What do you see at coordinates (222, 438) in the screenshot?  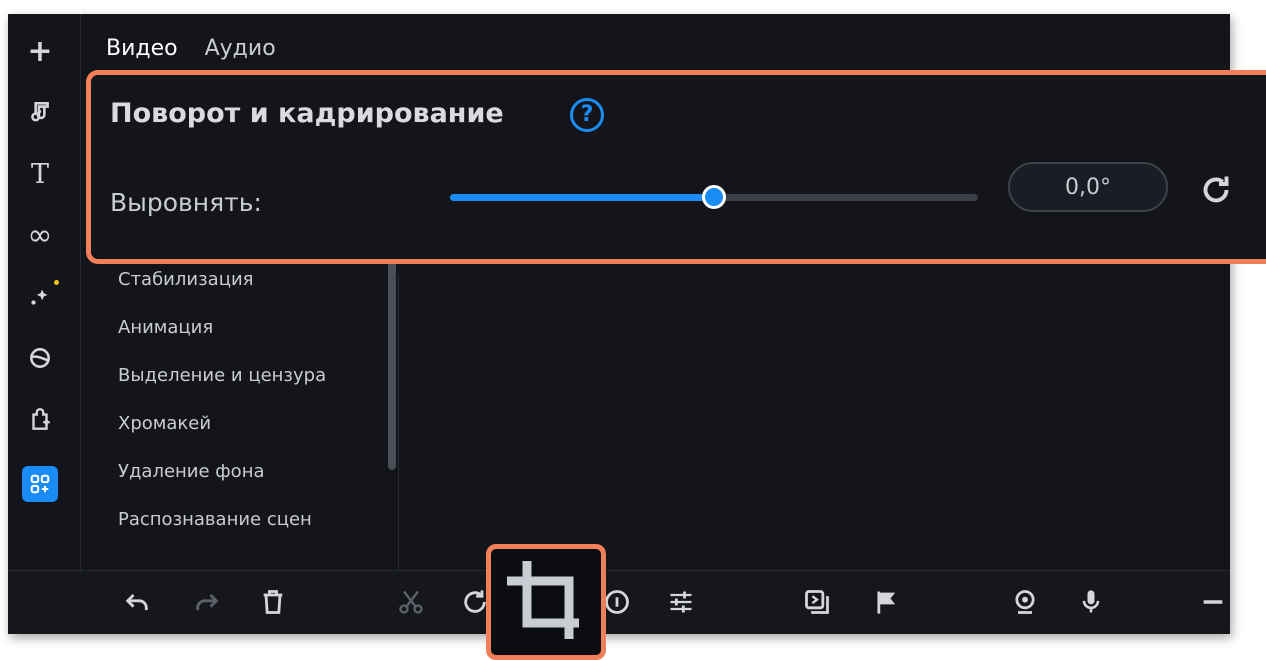 I see `list-item: Хромакей` at bounding box center [222, 438].